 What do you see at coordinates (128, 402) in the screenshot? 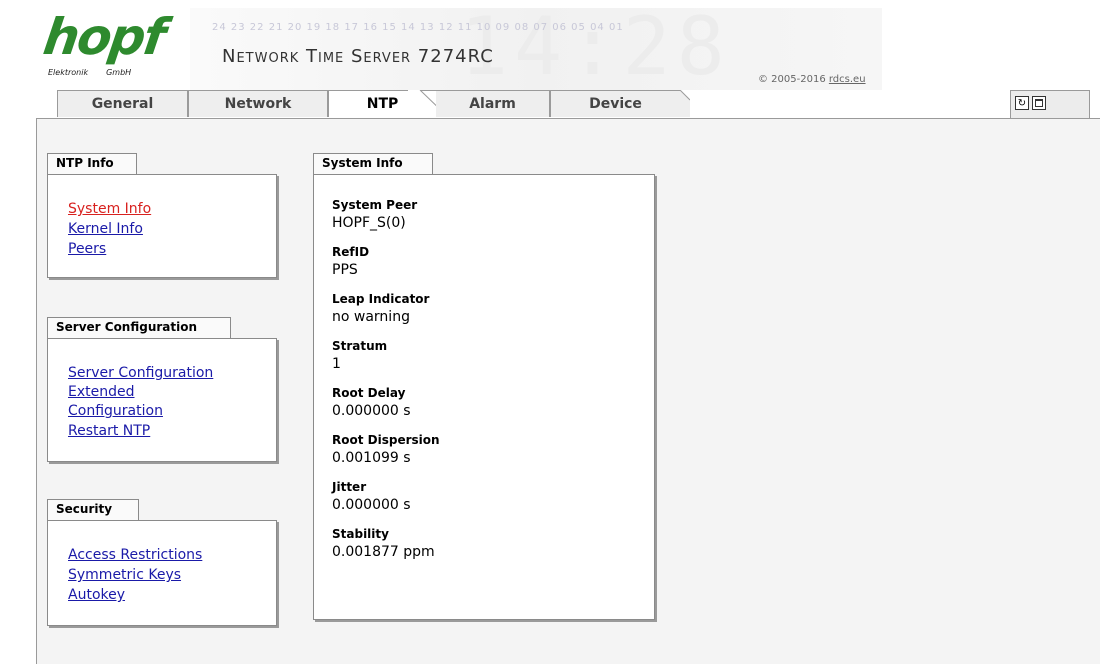
I see `link-extended-configuration: Extended Configuration` at bounding box center [128, 402].